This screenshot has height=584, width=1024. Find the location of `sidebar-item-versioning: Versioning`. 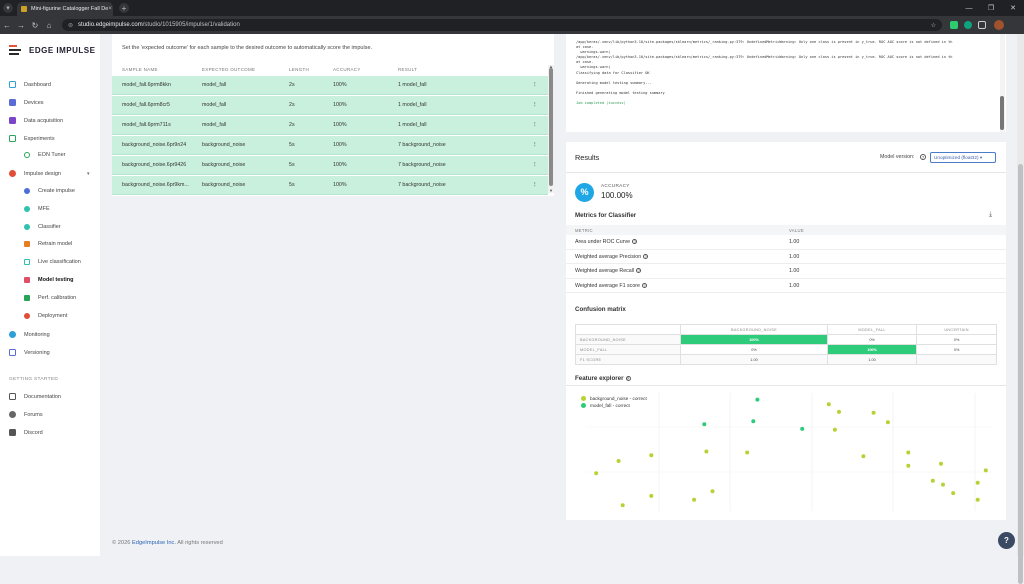

sidebar-item-versioning: Versioning is located at coordinates (29, 352).